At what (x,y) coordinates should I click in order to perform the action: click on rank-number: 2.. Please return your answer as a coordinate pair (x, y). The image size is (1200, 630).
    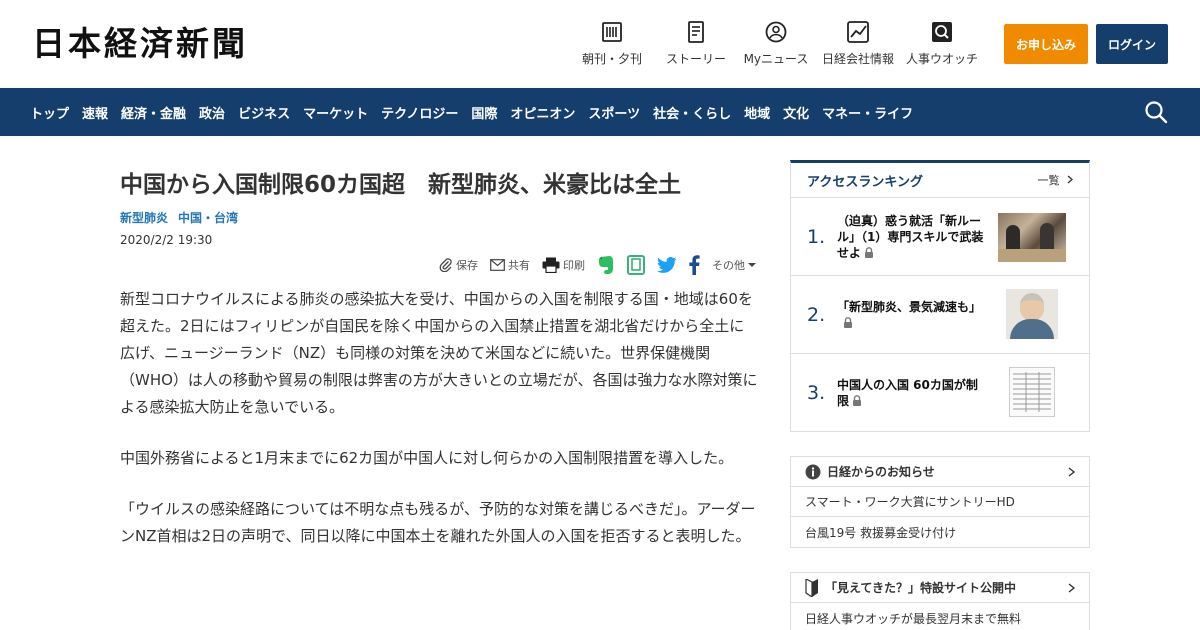
    Looking at the image, I should click on (816, 315).